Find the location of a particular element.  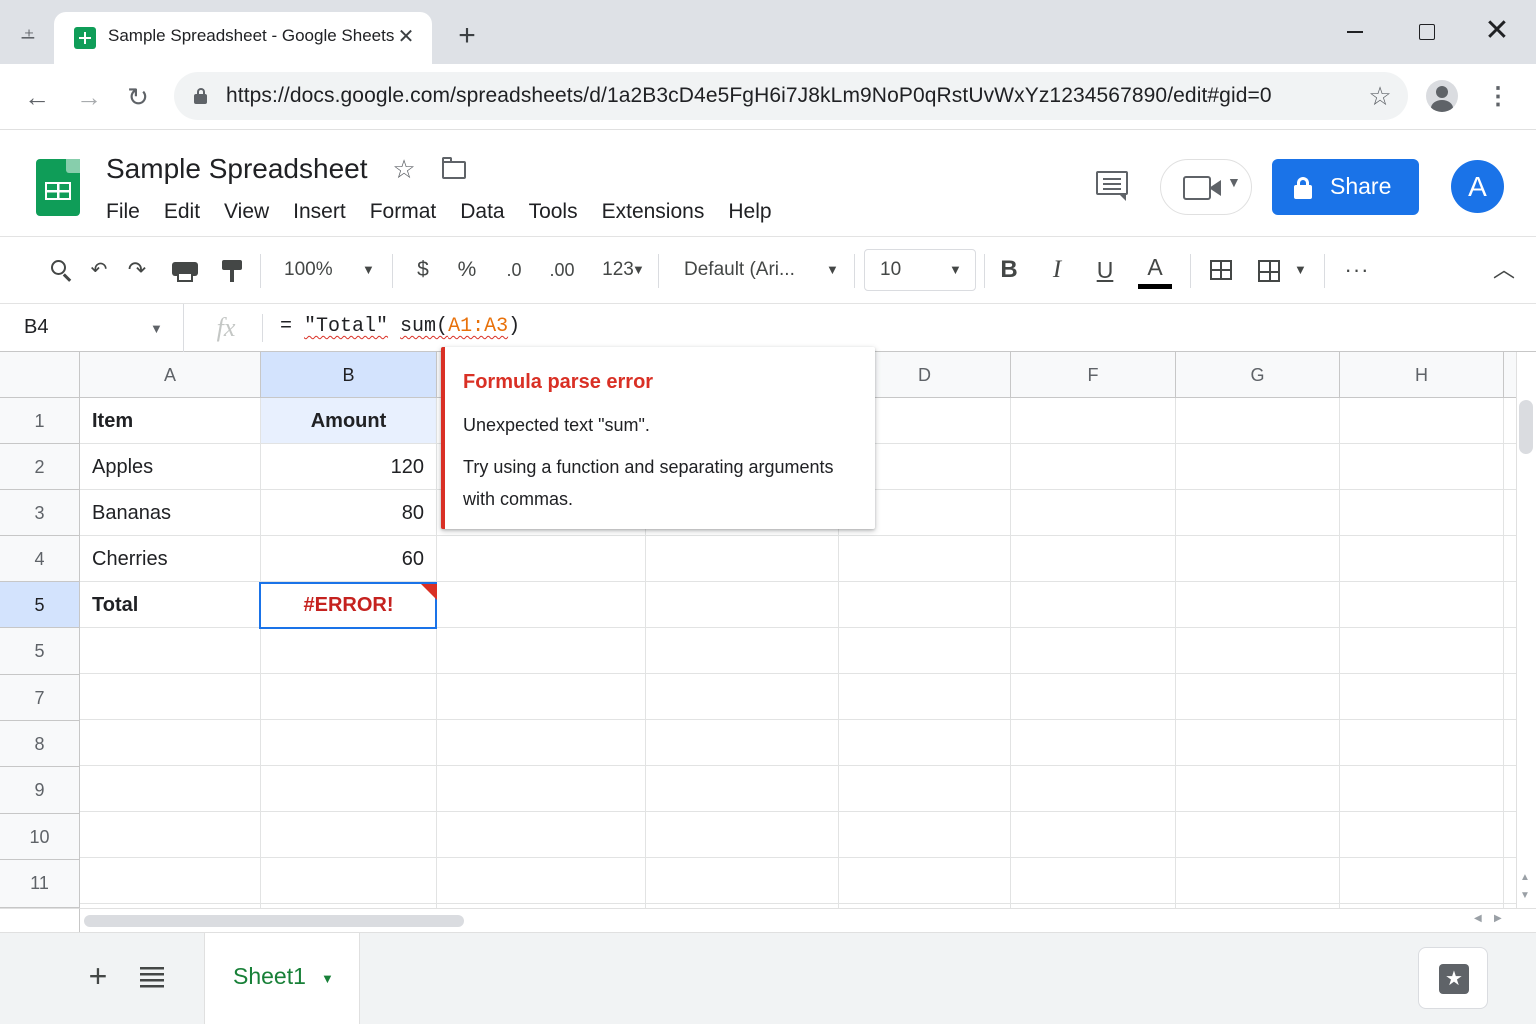

text-color-button: A is located at coordinates (1155, 270).